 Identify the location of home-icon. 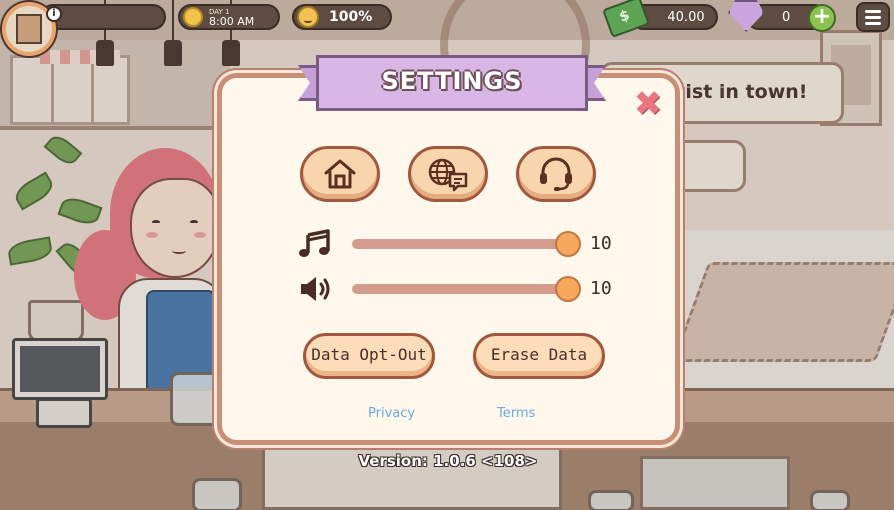
(340, 174).